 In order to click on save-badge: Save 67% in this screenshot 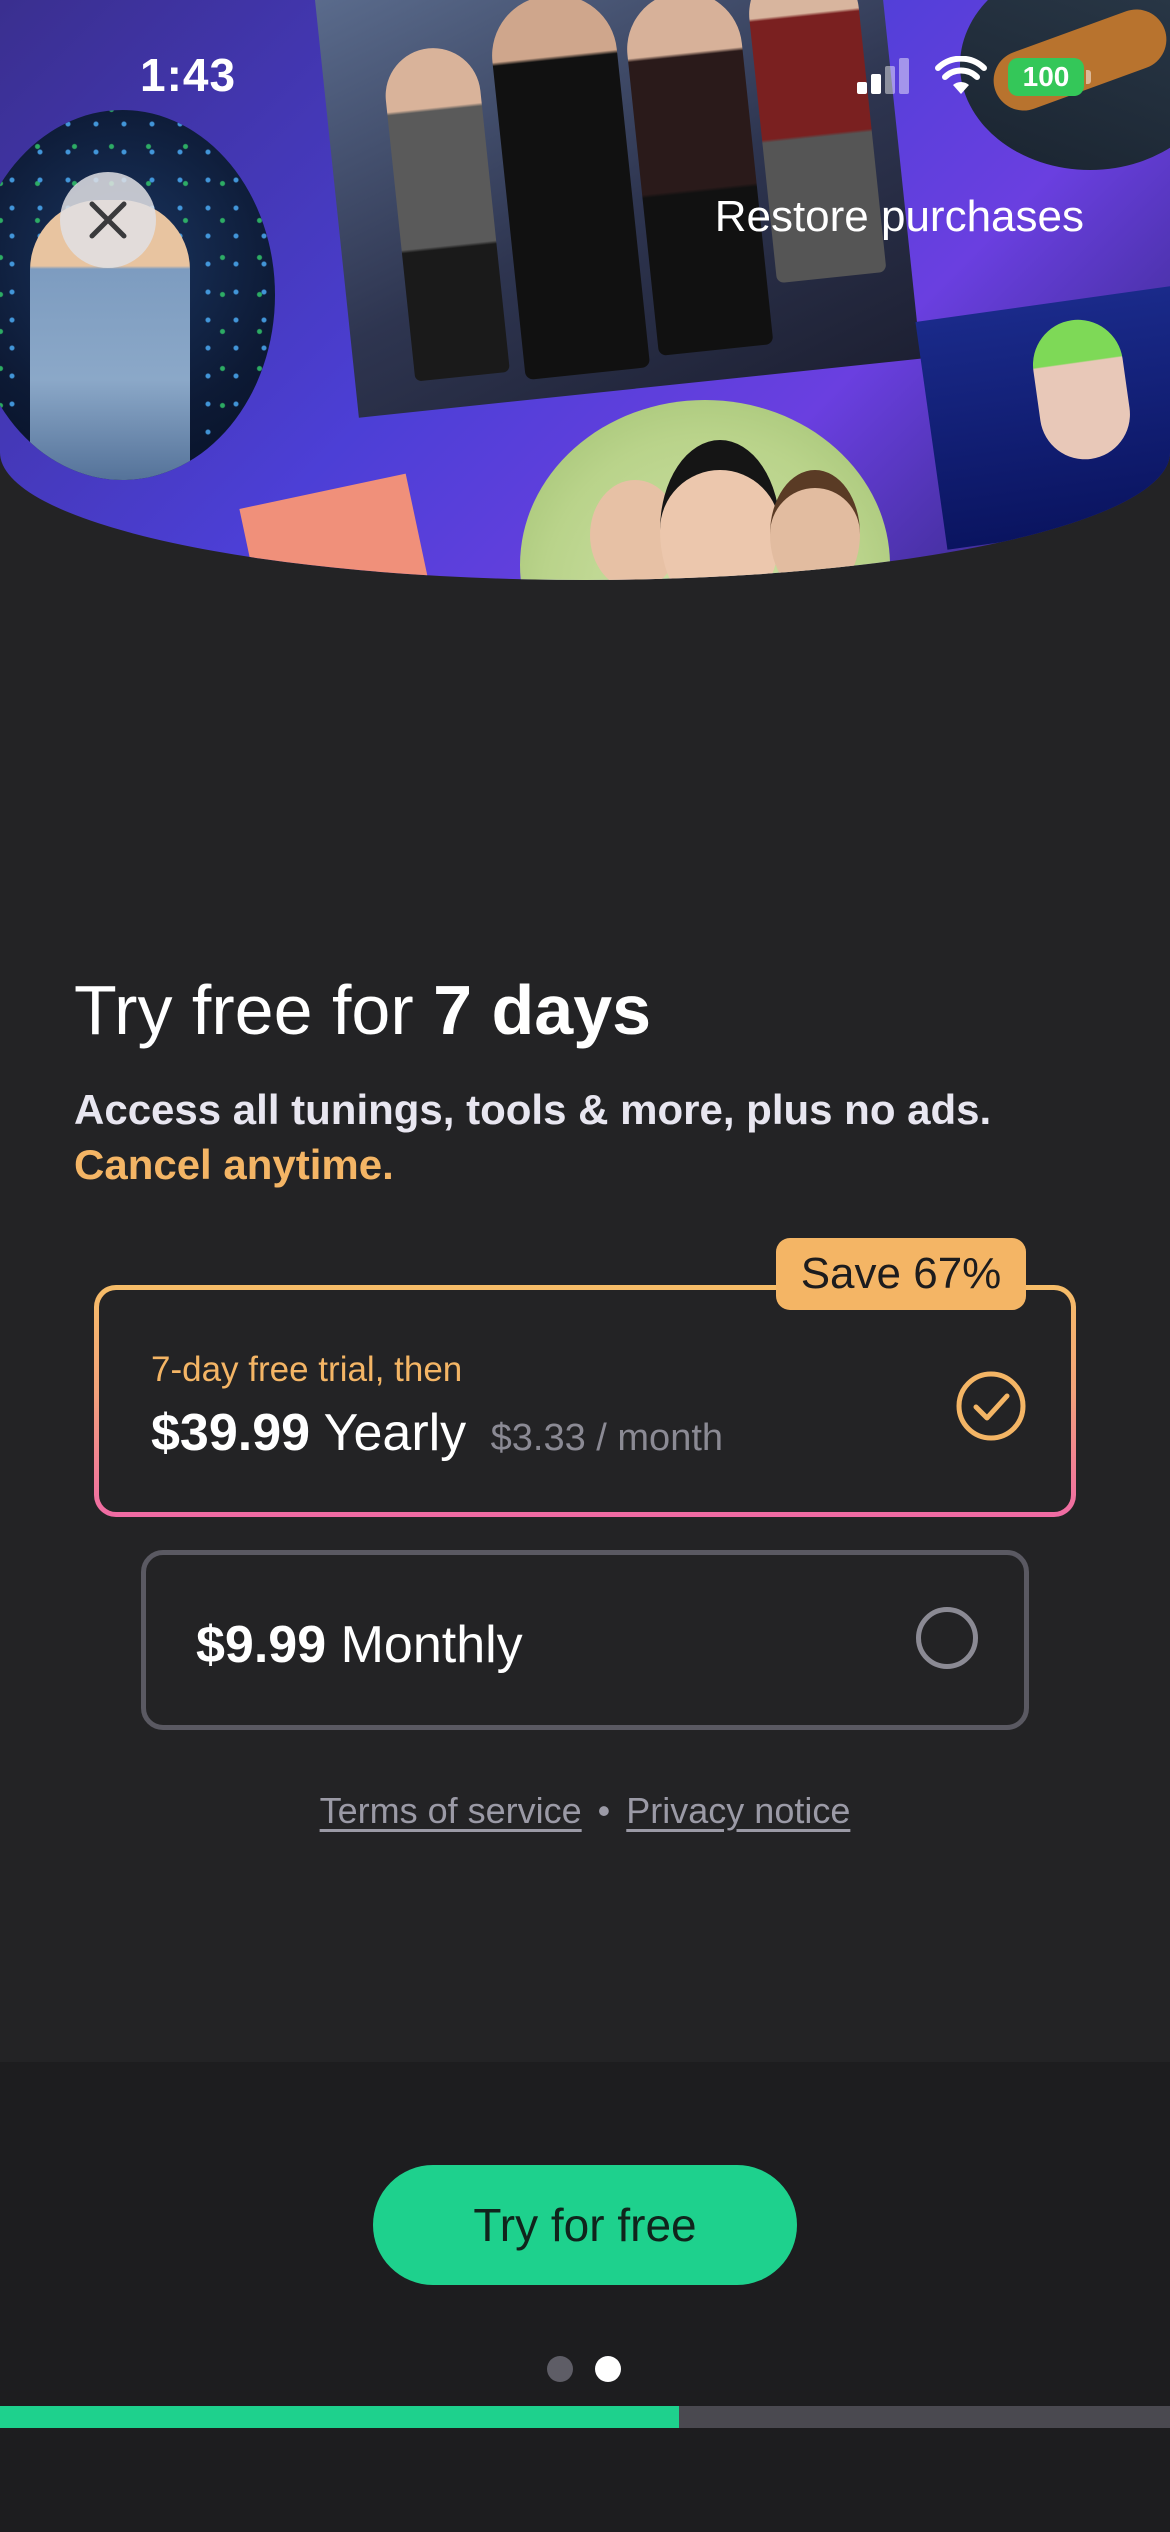, I will do `click(901, 1274)`.